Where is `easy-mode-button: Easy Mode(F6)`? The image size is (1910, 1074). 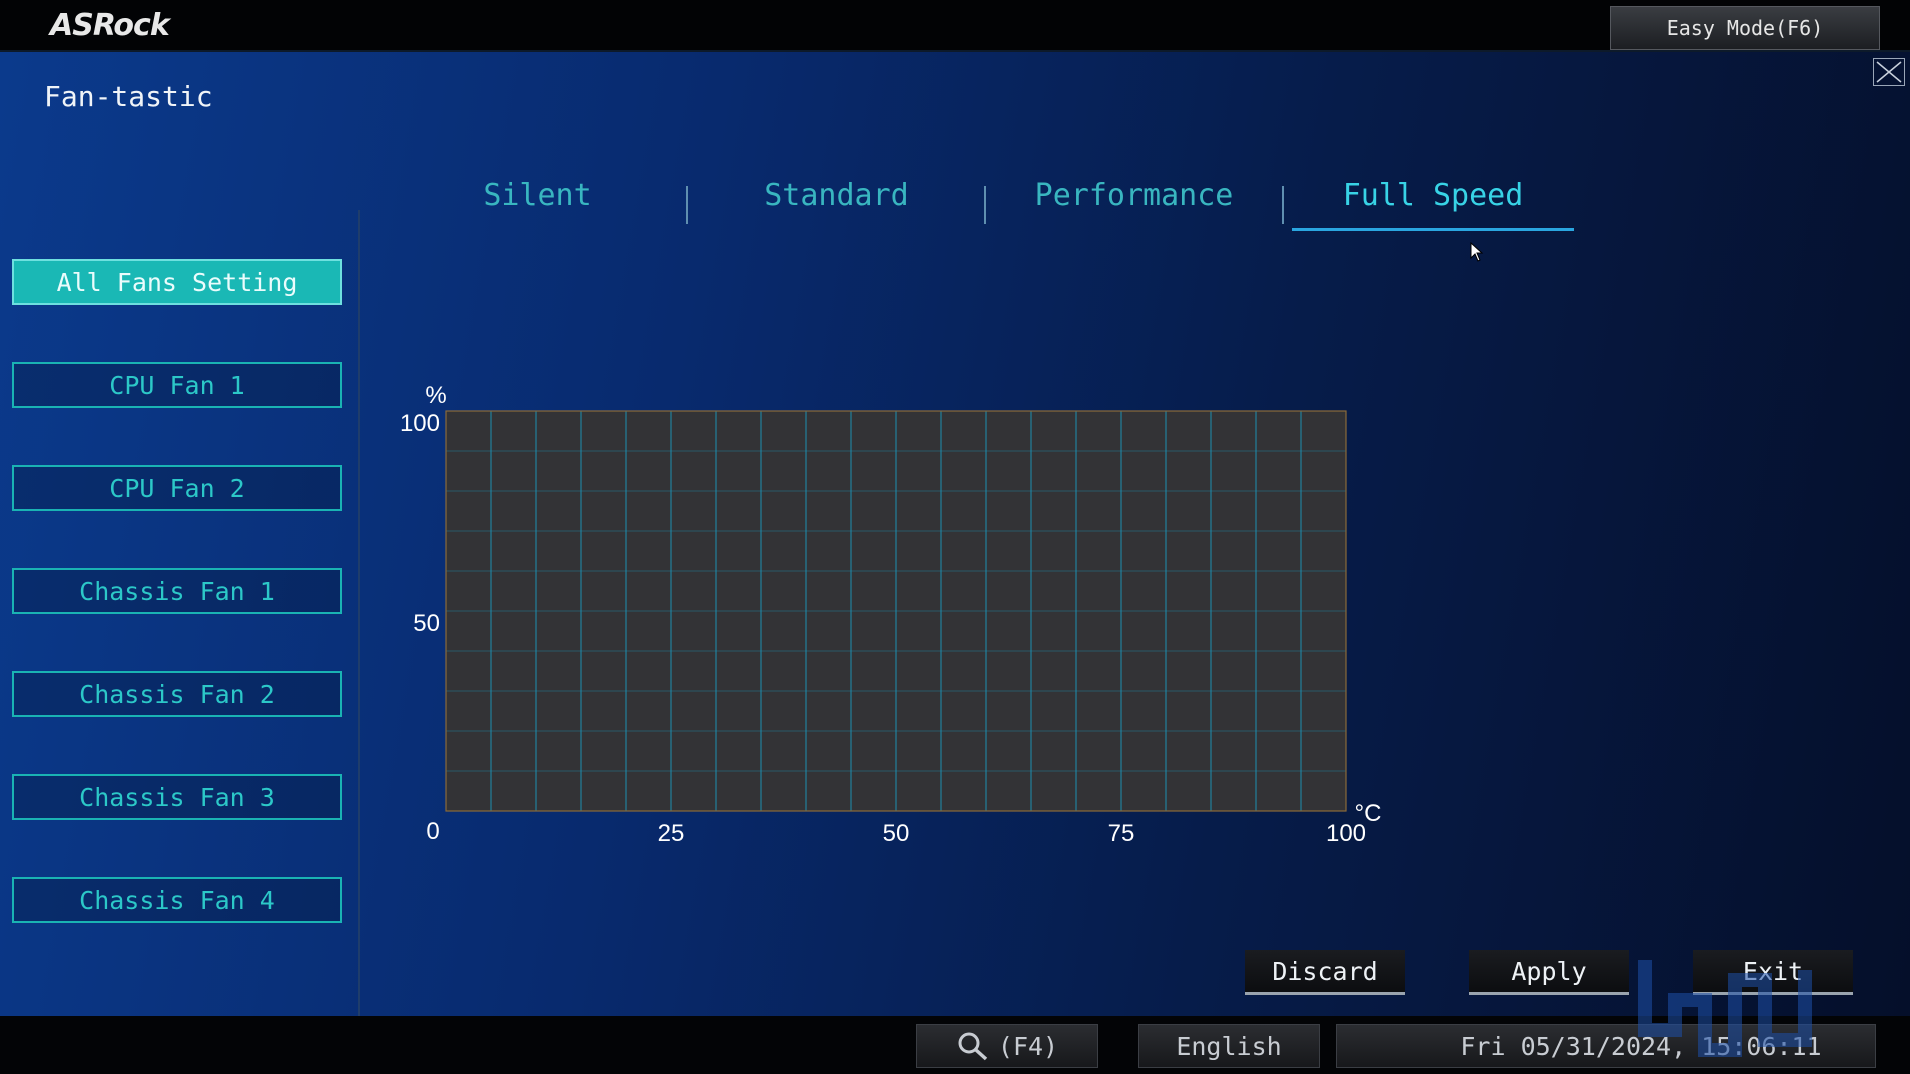
easy-mode-button: Easy Mode(F6) is located at coordinates (1745, 28).